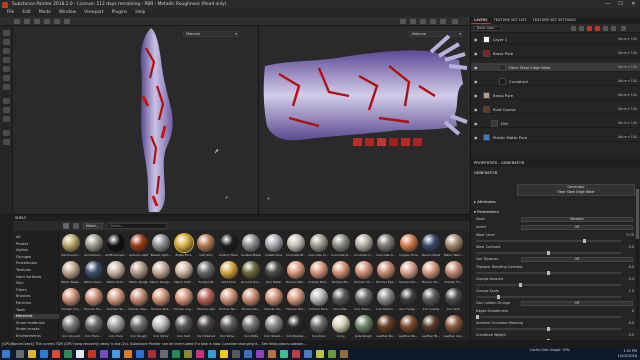  I want to click on layer-row: ◉ Rust Coarse Norm ▾ 100, so click(555, 109).